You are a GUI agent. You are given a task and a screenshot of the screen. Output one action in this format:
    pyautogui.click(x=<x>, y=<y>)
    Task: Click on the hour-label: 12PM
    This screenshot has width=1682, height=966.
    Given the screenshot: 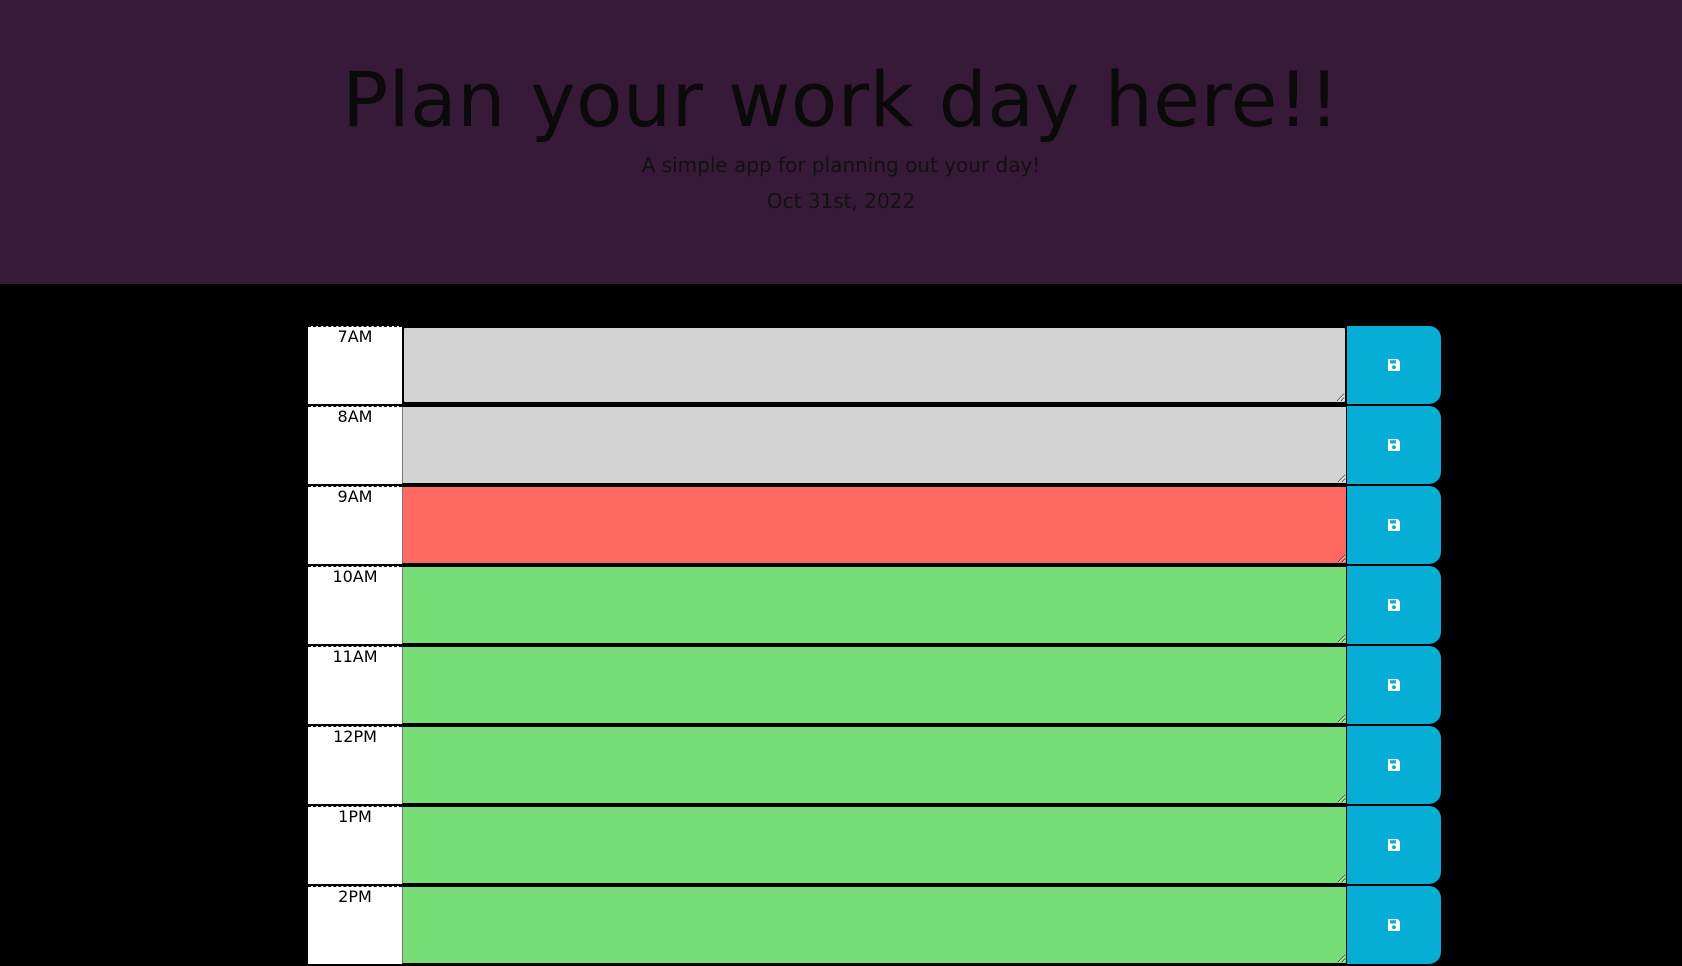 What is the action you would take?
    pyautogui.click(x=355, y=765)
    